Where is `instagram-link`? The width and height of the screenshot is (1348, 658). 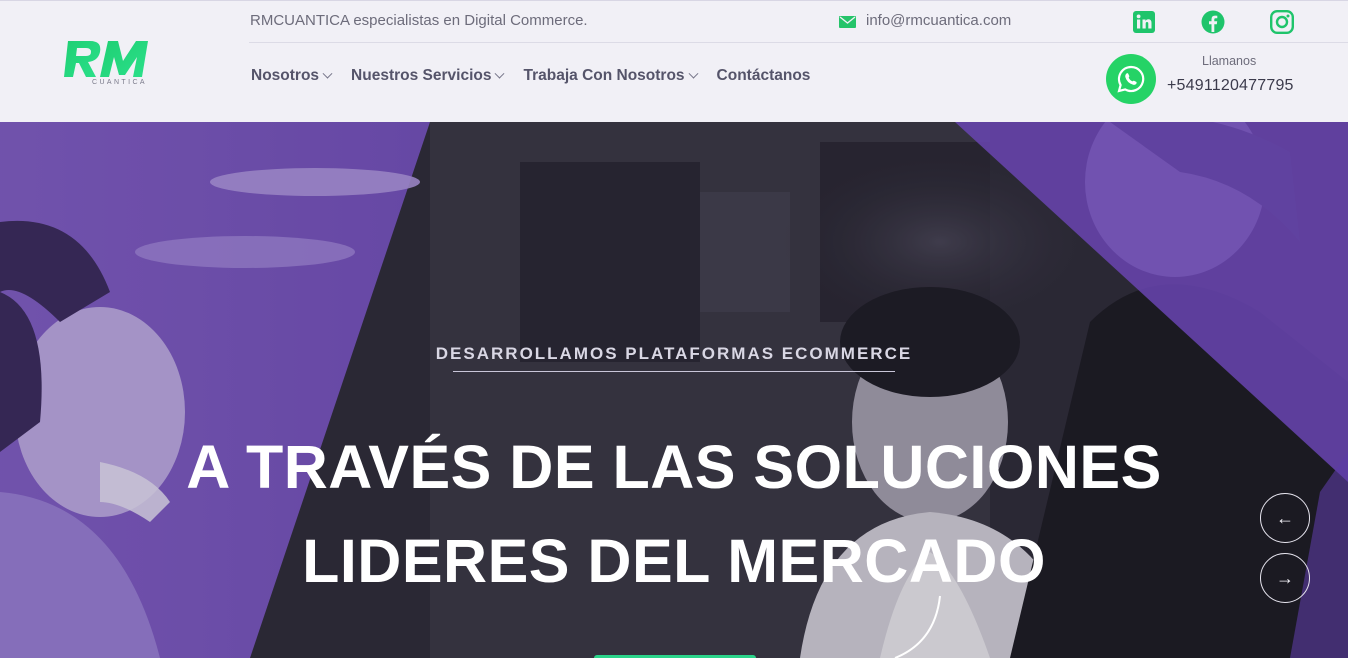 instagram-link is located at coordinates (1282, 22).